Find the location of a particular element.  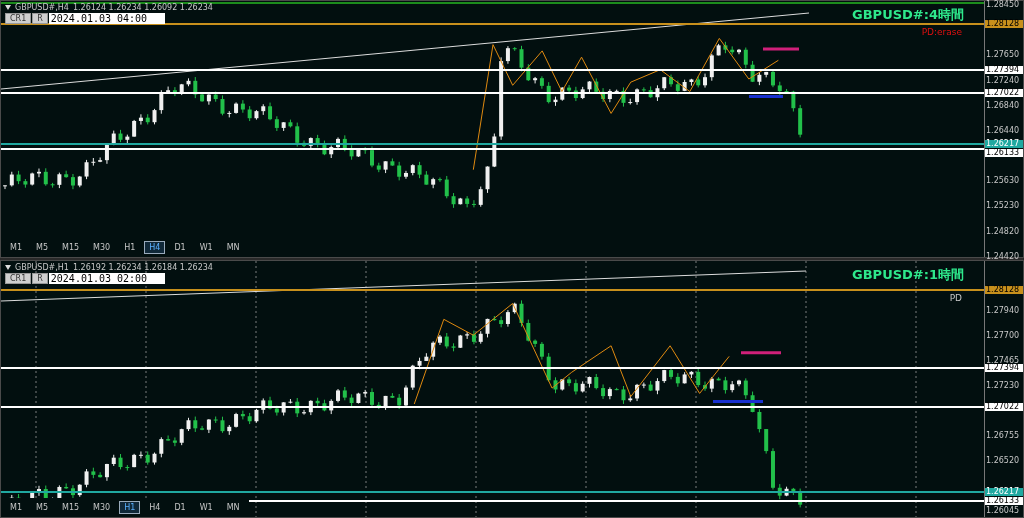

ohlc-values: 1.26124 1.26234 1.26092 1.26234 is located at coordinates (142, 7).